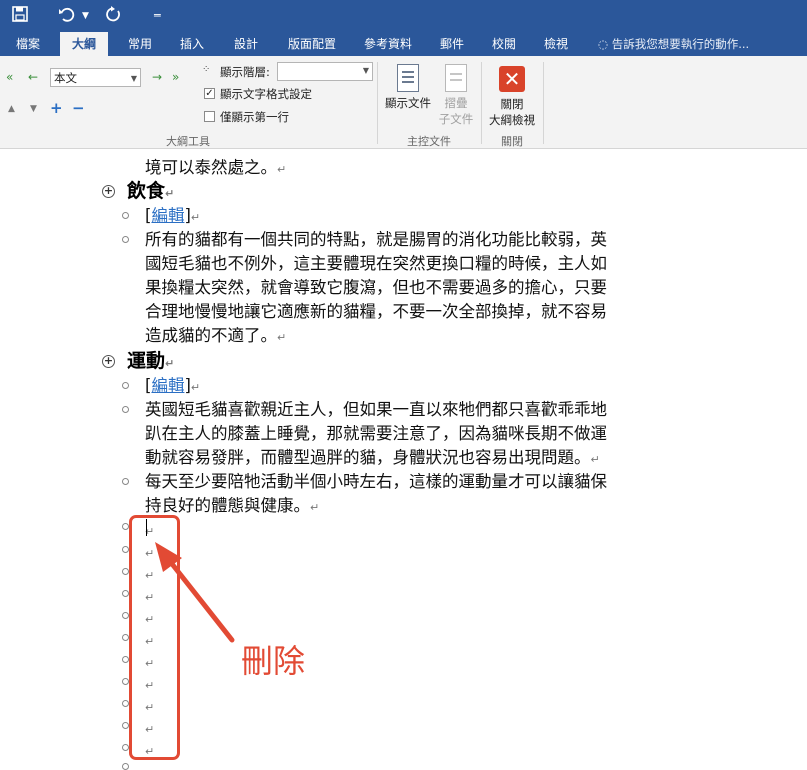  I want to click on tab-design: 設計, so click(246, 44).